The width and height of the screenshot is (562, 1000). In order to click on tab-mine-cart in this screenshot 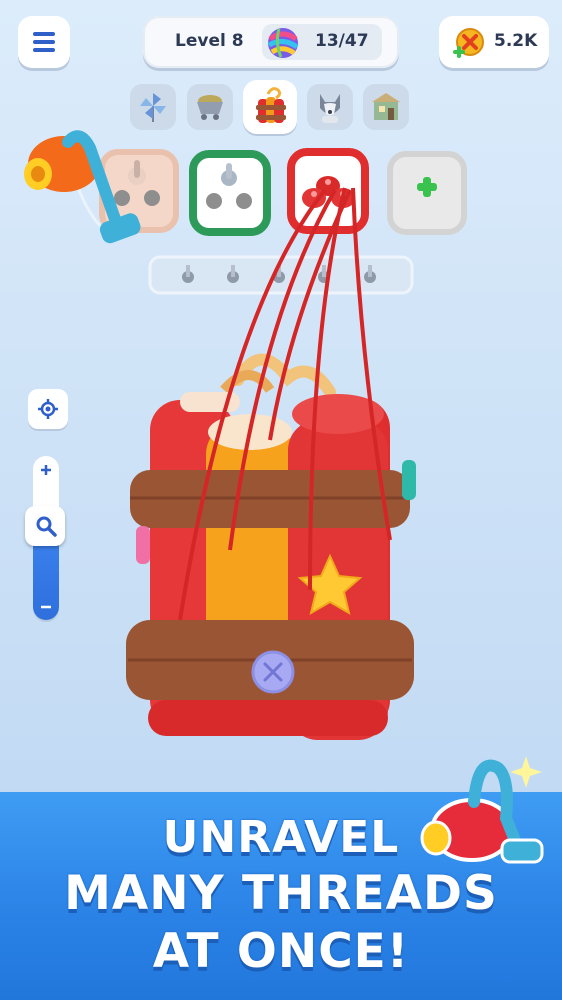, I will do `click(210, 107)`.